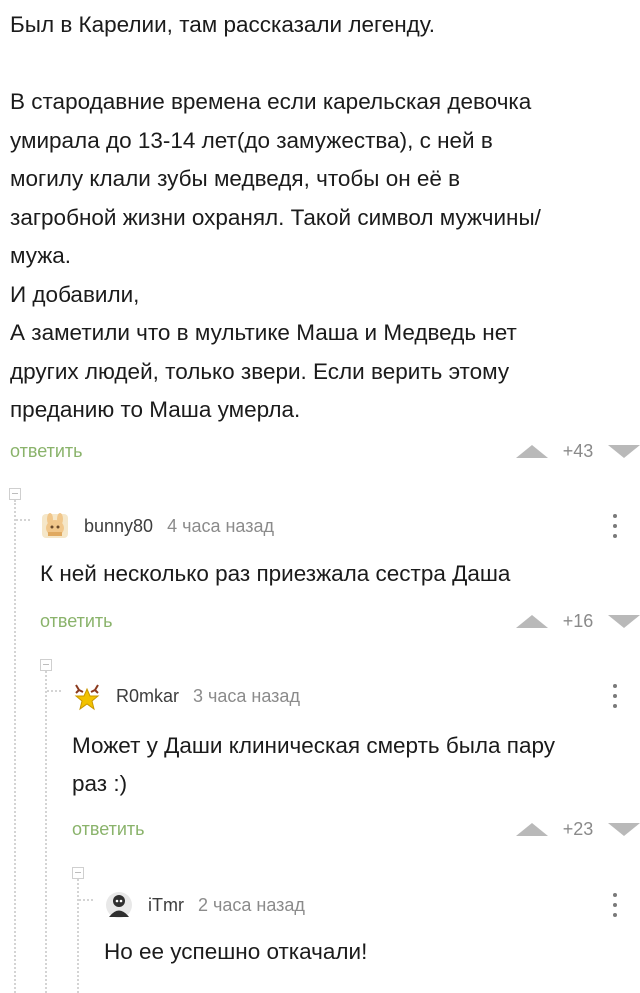  What do you see at coordinates (251, 904) in the screenshot?
I see `comment-time: 2 часа назад` at bounding box center [251, 904].